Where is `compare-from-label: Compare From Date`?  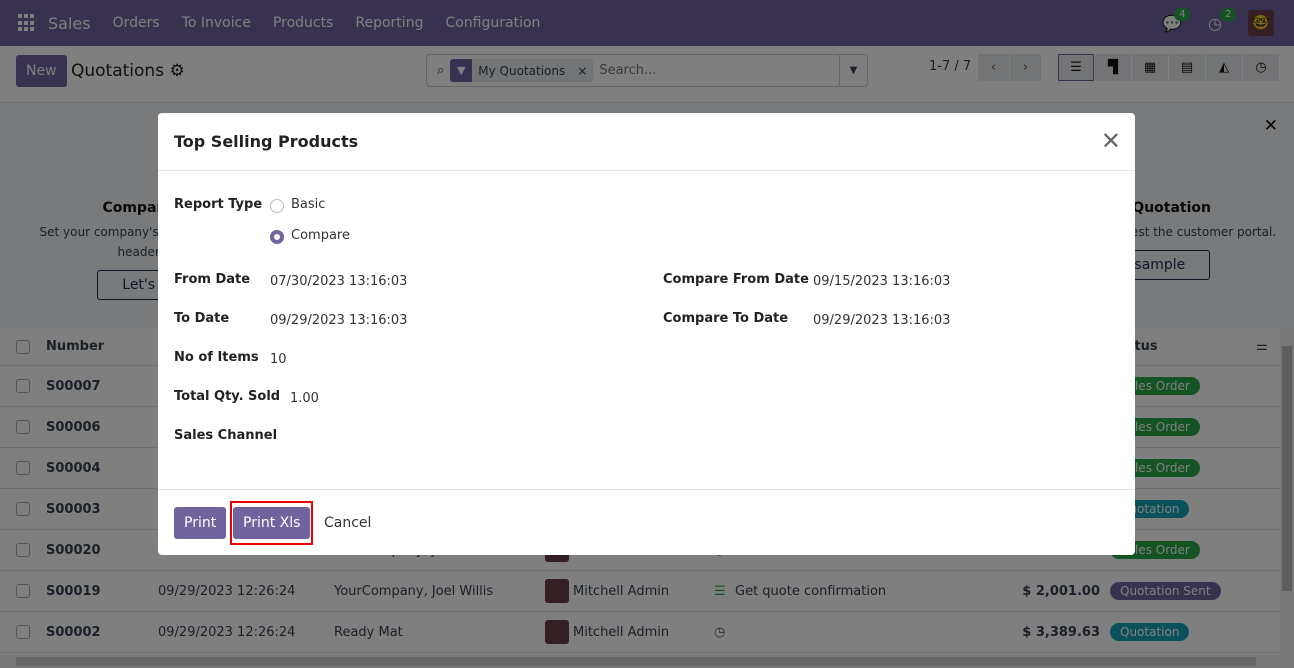 compare-from-label: Compare From Date is located at coordinates (736, 279).